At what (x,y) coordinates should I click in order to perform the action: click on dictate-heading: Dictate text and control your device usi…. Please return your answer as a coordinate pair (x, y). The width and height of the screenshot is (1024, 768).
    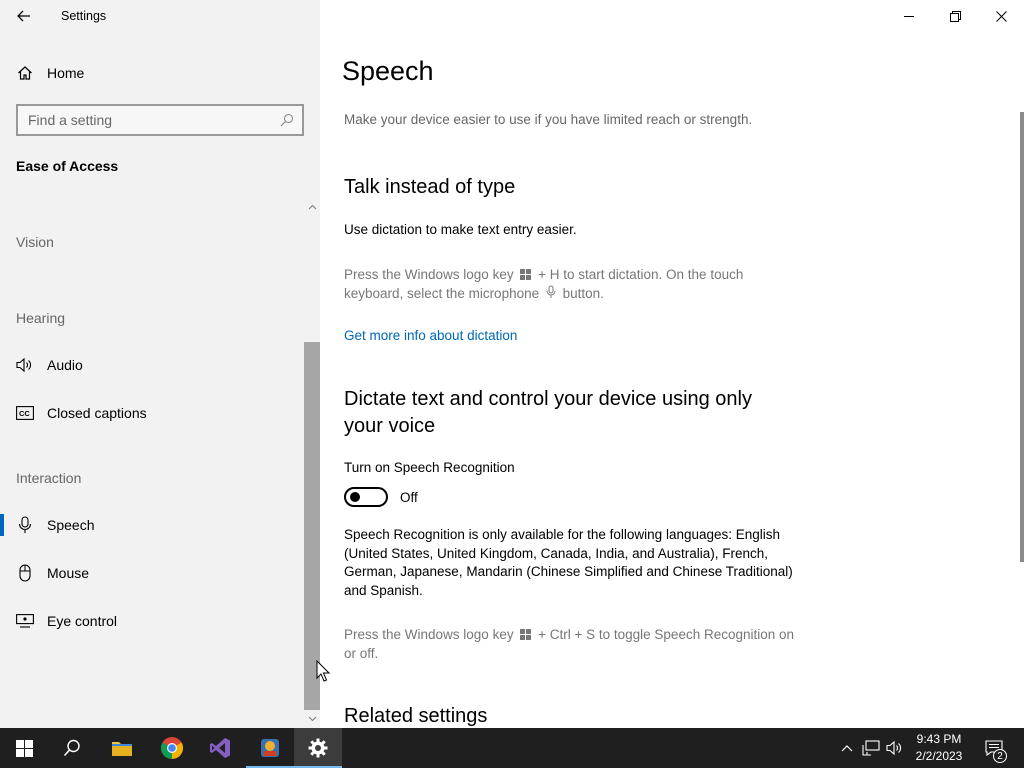
    Looking at the image, I should click on (548, 412).